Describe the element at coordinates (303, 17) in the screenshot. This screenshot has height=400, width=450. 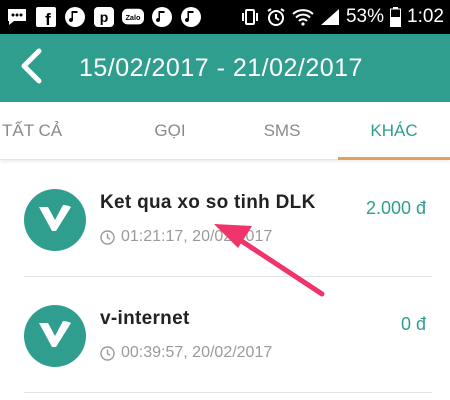
I see `wifi-icon` at that location.